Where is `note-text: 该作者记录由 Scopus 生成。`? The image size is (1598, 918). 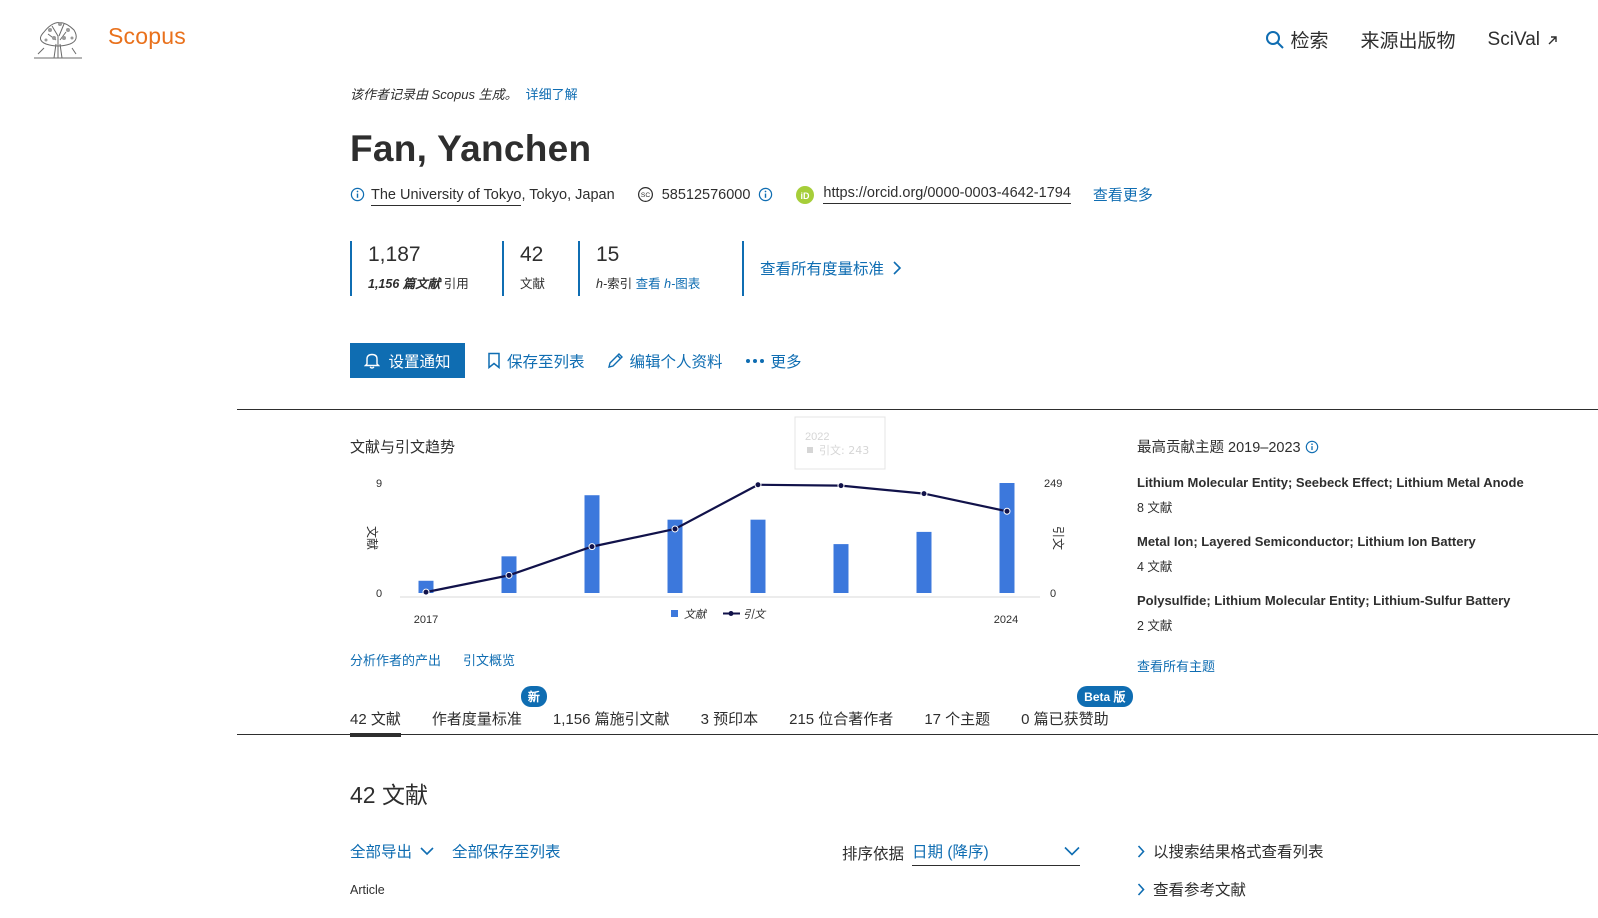
note-text: 该作者记录由 Scopus 生成。 is located at coordinates (434, 94).